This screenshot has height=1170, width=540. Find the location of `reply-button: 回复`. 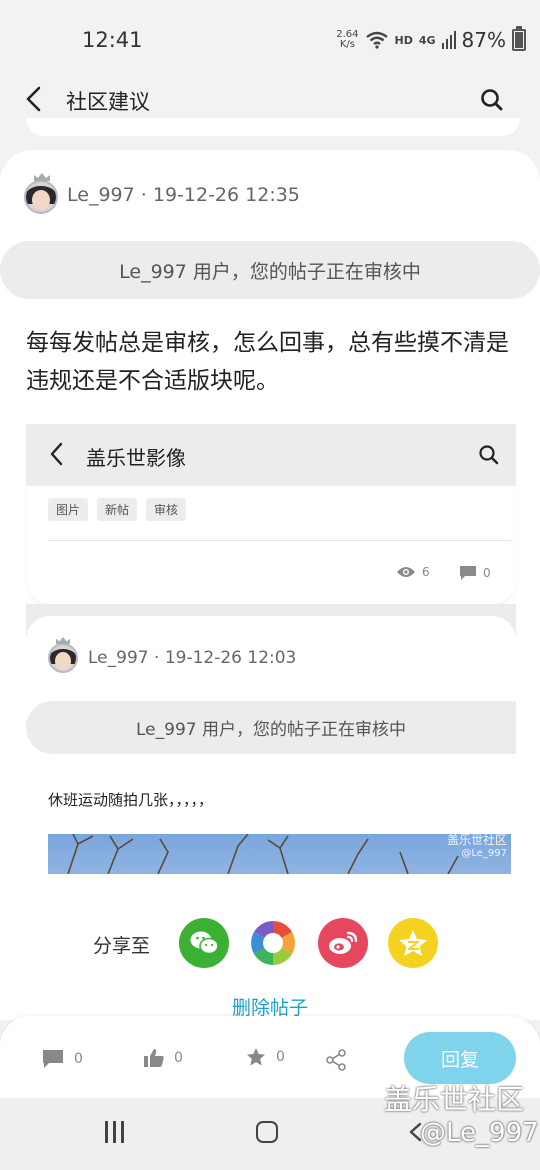

reply-button: 回复 is located at coordinates (460, 1058).